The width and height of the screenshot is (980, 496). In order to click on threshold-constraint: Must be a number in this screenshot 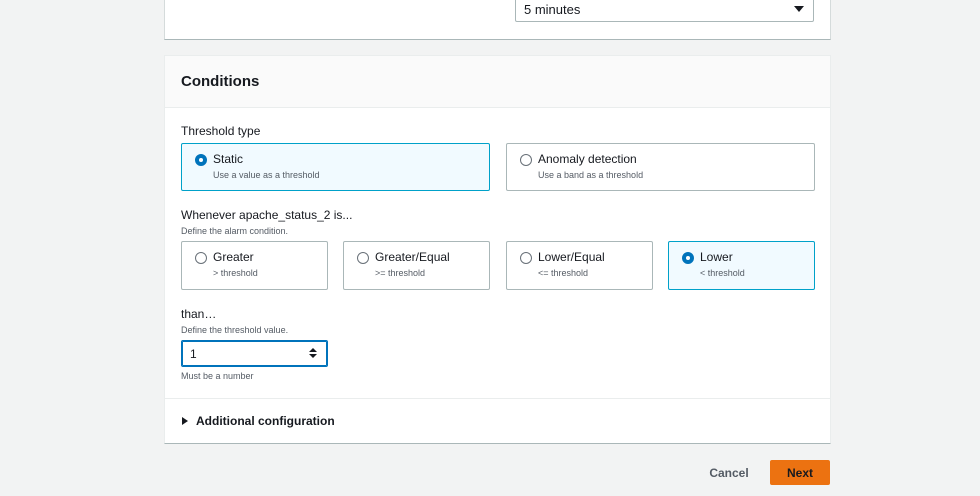, I will do `click(217, 376)`.